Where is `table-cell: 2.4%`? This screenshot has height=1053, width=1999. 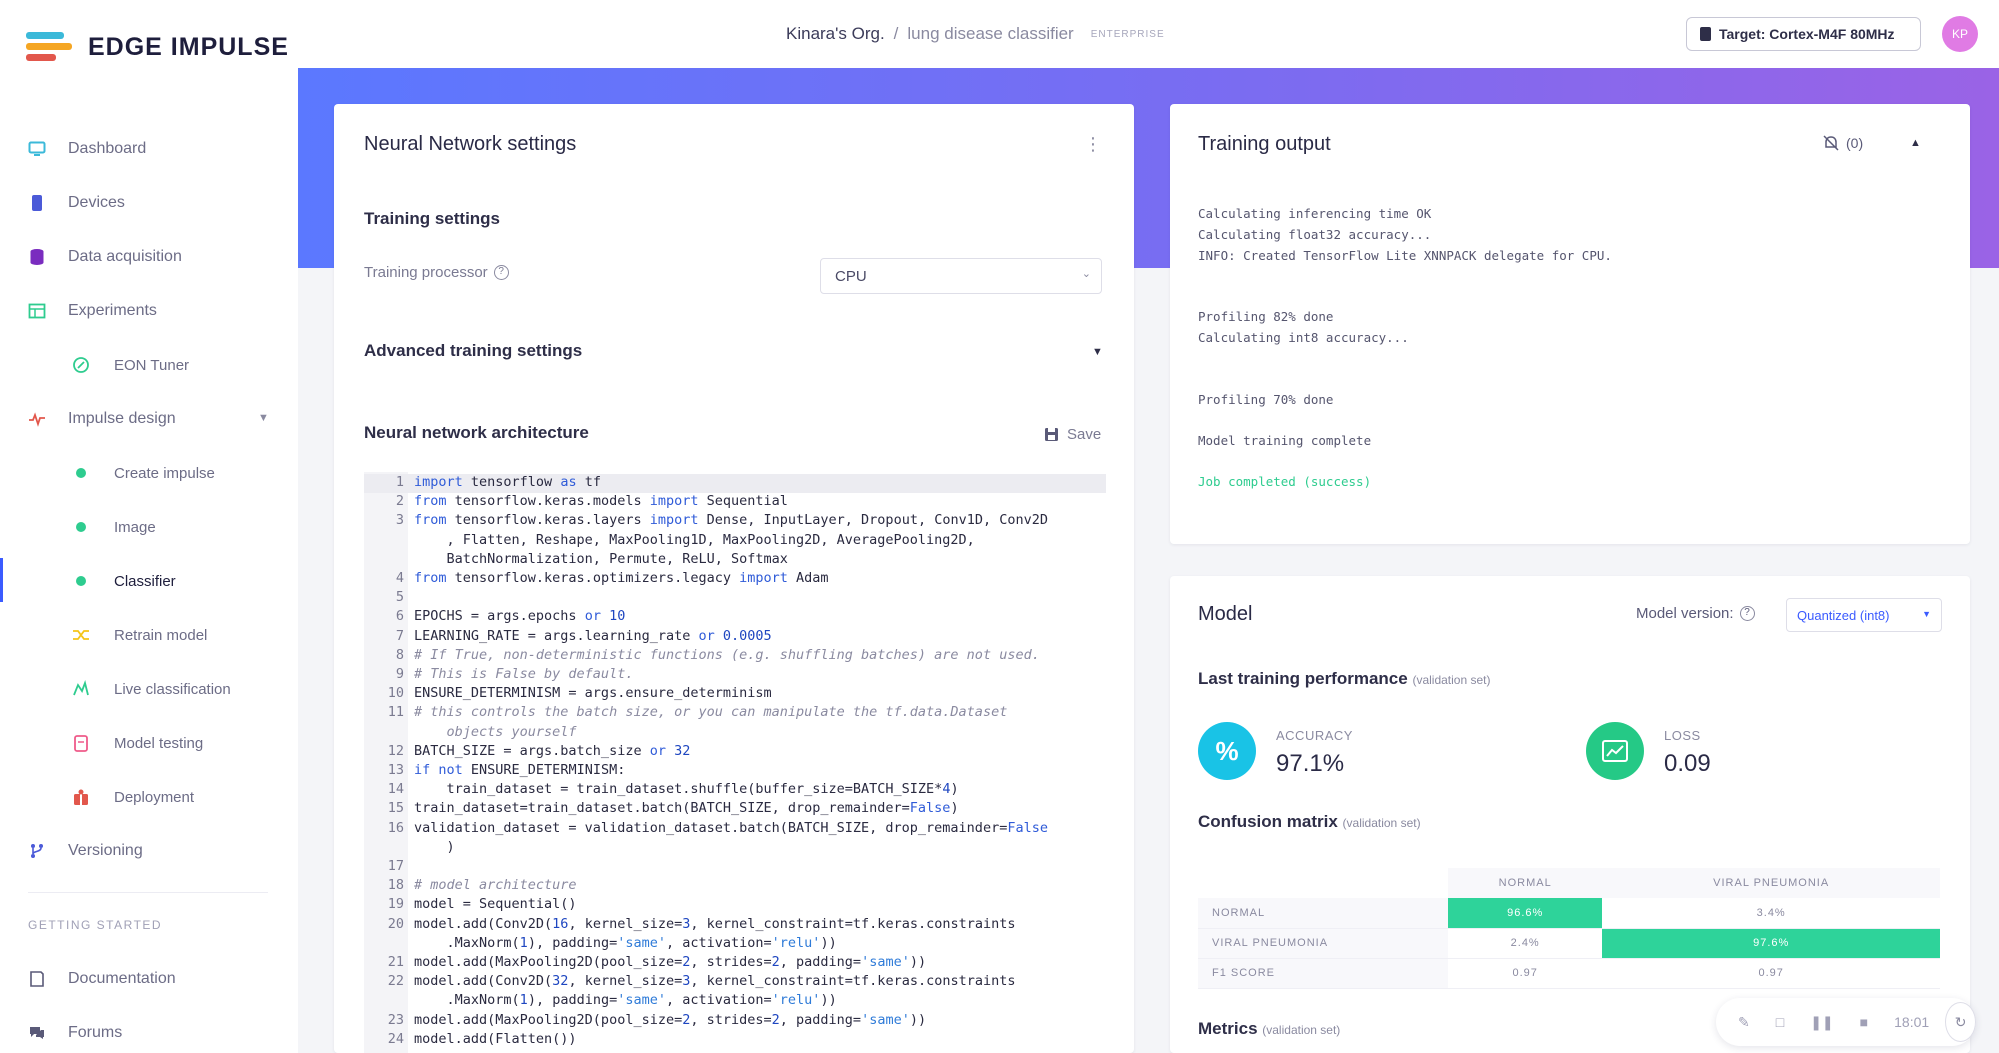
table-cell: 2.4% is located at coordinates (1525, 943).